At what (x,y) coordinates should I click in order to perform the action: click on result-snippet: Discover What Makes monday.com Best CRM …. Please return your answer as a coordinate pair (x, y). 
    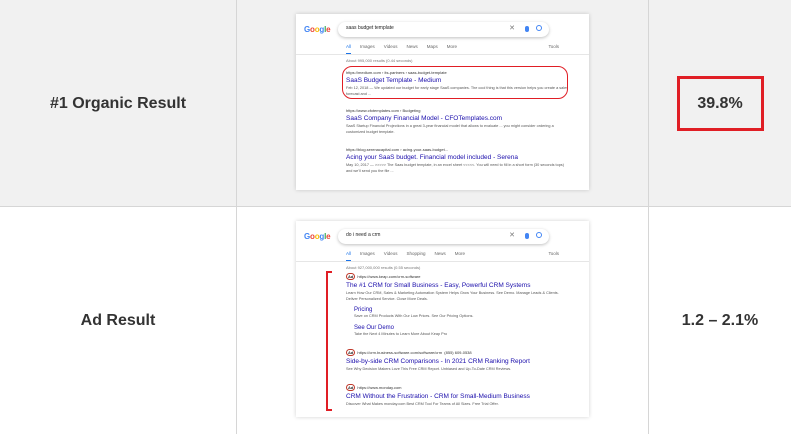
    Looking at the image, I should click on (422, 404).